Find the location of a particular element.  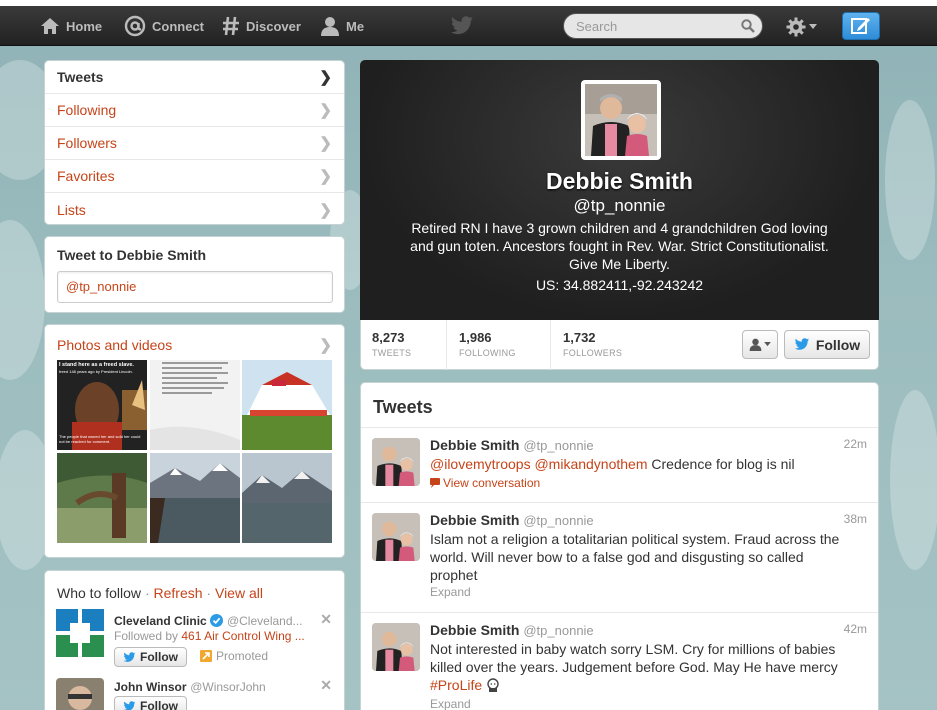

mention-link: @mikandynothem is located at coordinates (590, 464).